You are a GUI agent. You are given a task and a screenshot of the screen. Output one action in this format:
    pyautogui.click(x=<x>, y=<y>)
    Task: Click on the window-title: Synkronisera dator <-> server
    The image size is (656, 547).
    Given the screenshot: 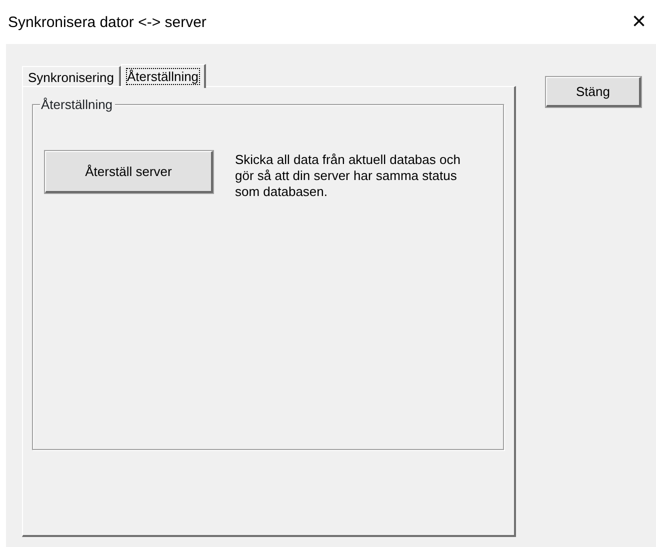 What is the action you would take?
    pyautogui.click(x=107, y=22)
    